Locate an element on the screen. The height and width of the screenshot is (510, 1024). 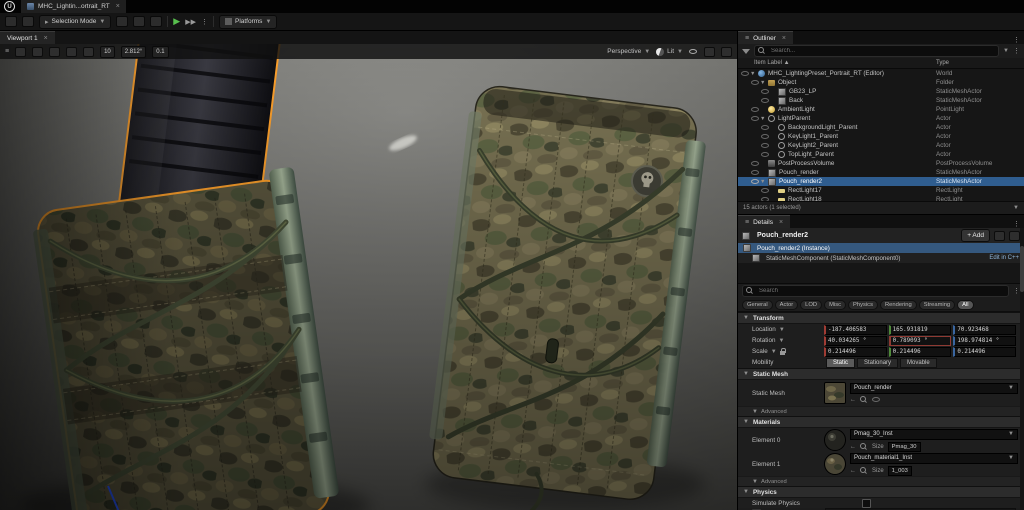
section-header-materials: ▼ Materials is located at coordinates (881, 422).